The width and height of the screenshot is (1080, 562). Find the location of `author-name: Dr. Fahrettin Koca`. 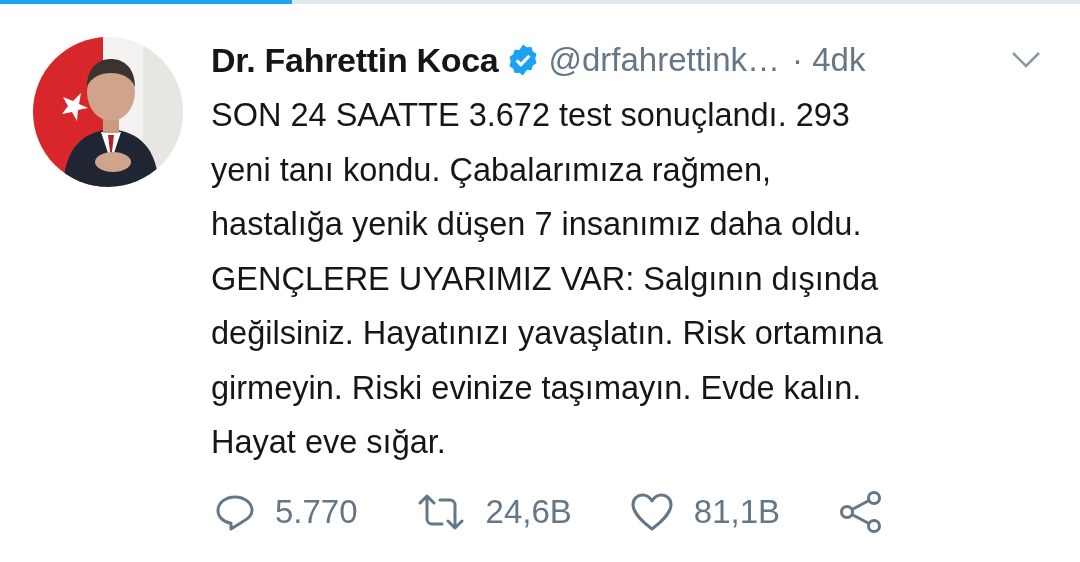

author-name: Dr. Fahrettin Koca is located at coordinates (355, 60).